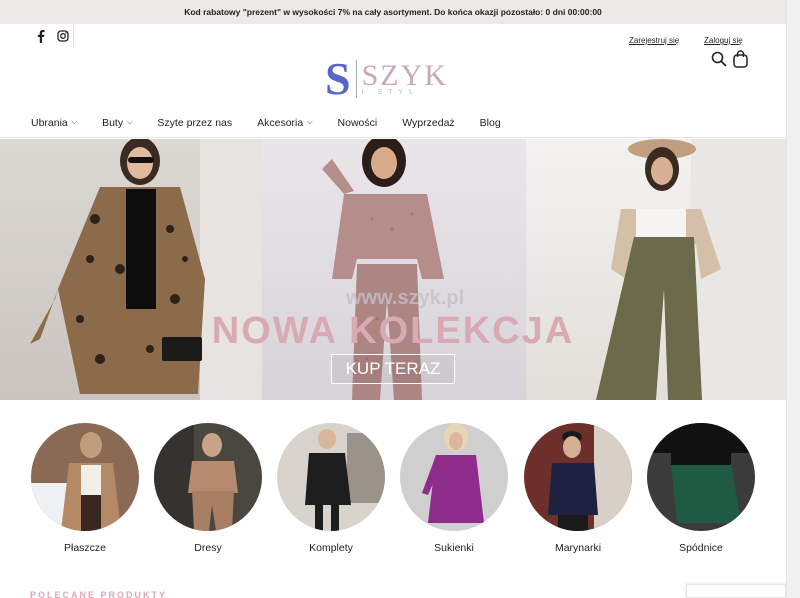 Image resolution: width=800 pixels, height=598 pixels. What do you see at coordinates (358, 123) in the screenshot?
I see `nav-item-nowosci: Nowości` at bounding box center [358, 123].